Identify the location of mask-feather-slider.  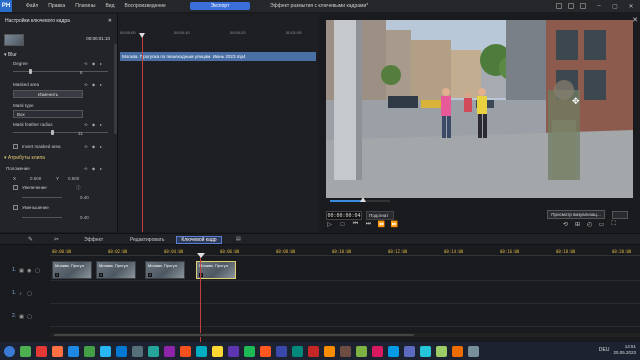
(60, 132).